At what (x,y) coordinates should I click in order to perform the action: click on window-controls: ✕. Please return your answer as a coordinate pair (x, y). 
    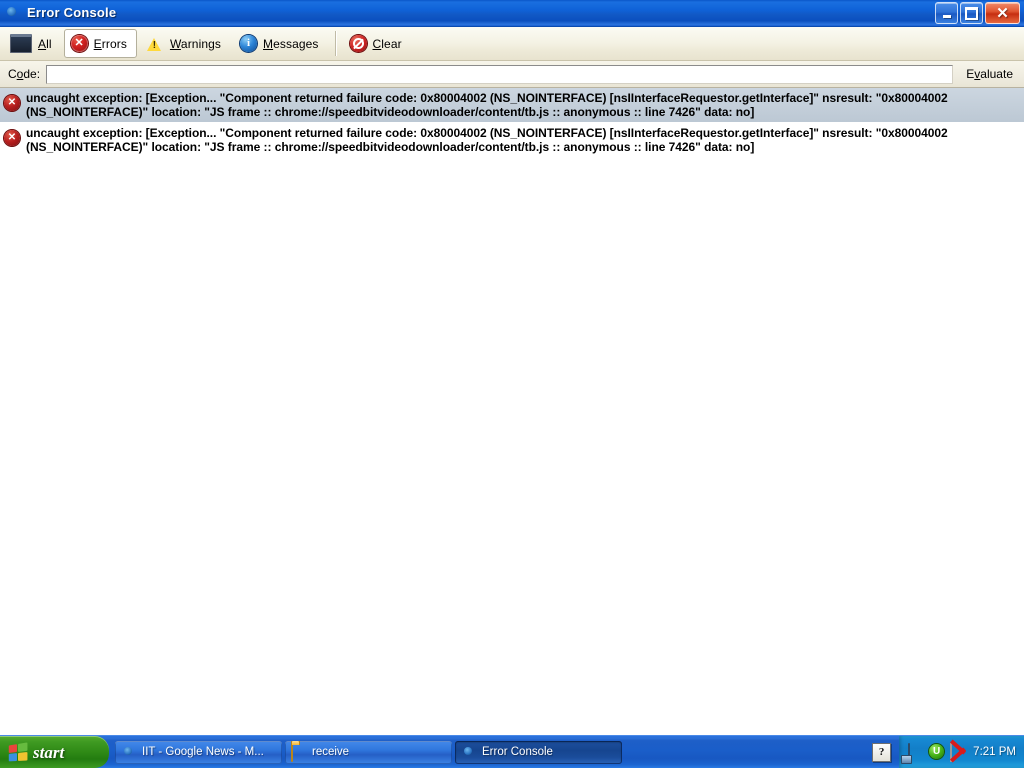
    Looking at the image, I should click on (978, 13).